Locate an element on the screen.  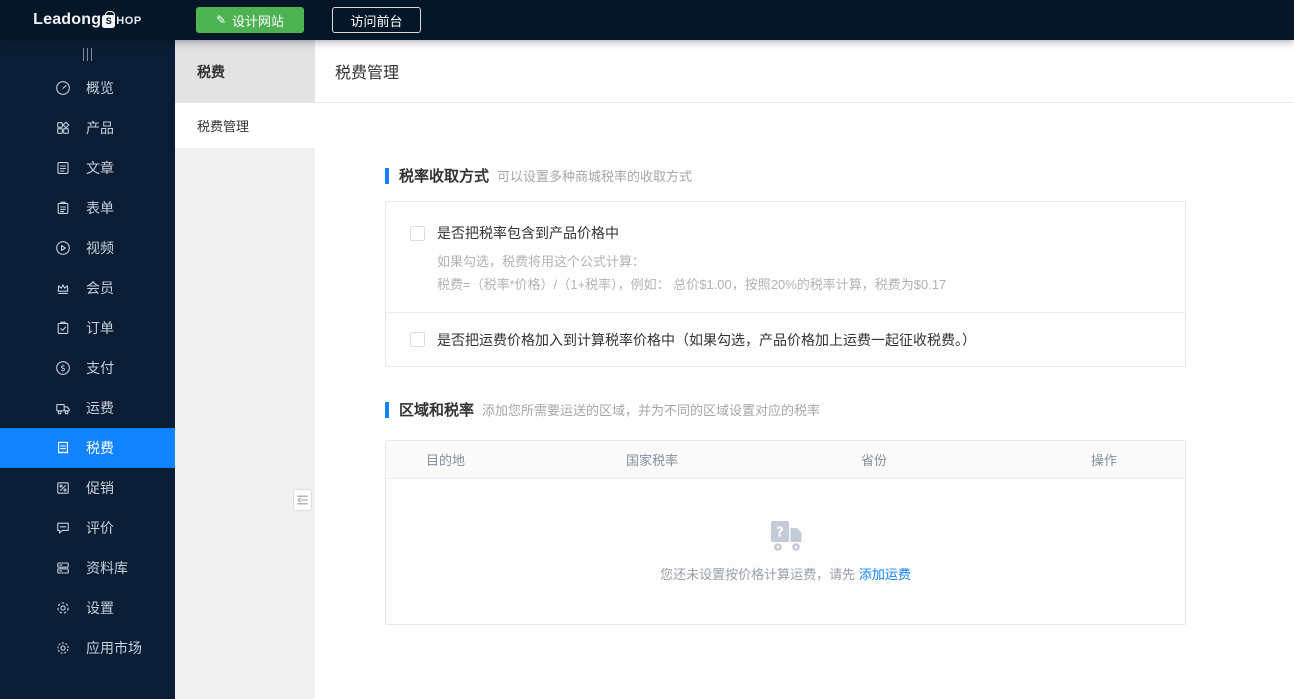
sidebar-item-video: 视频 is located at coordinates (87, 248).